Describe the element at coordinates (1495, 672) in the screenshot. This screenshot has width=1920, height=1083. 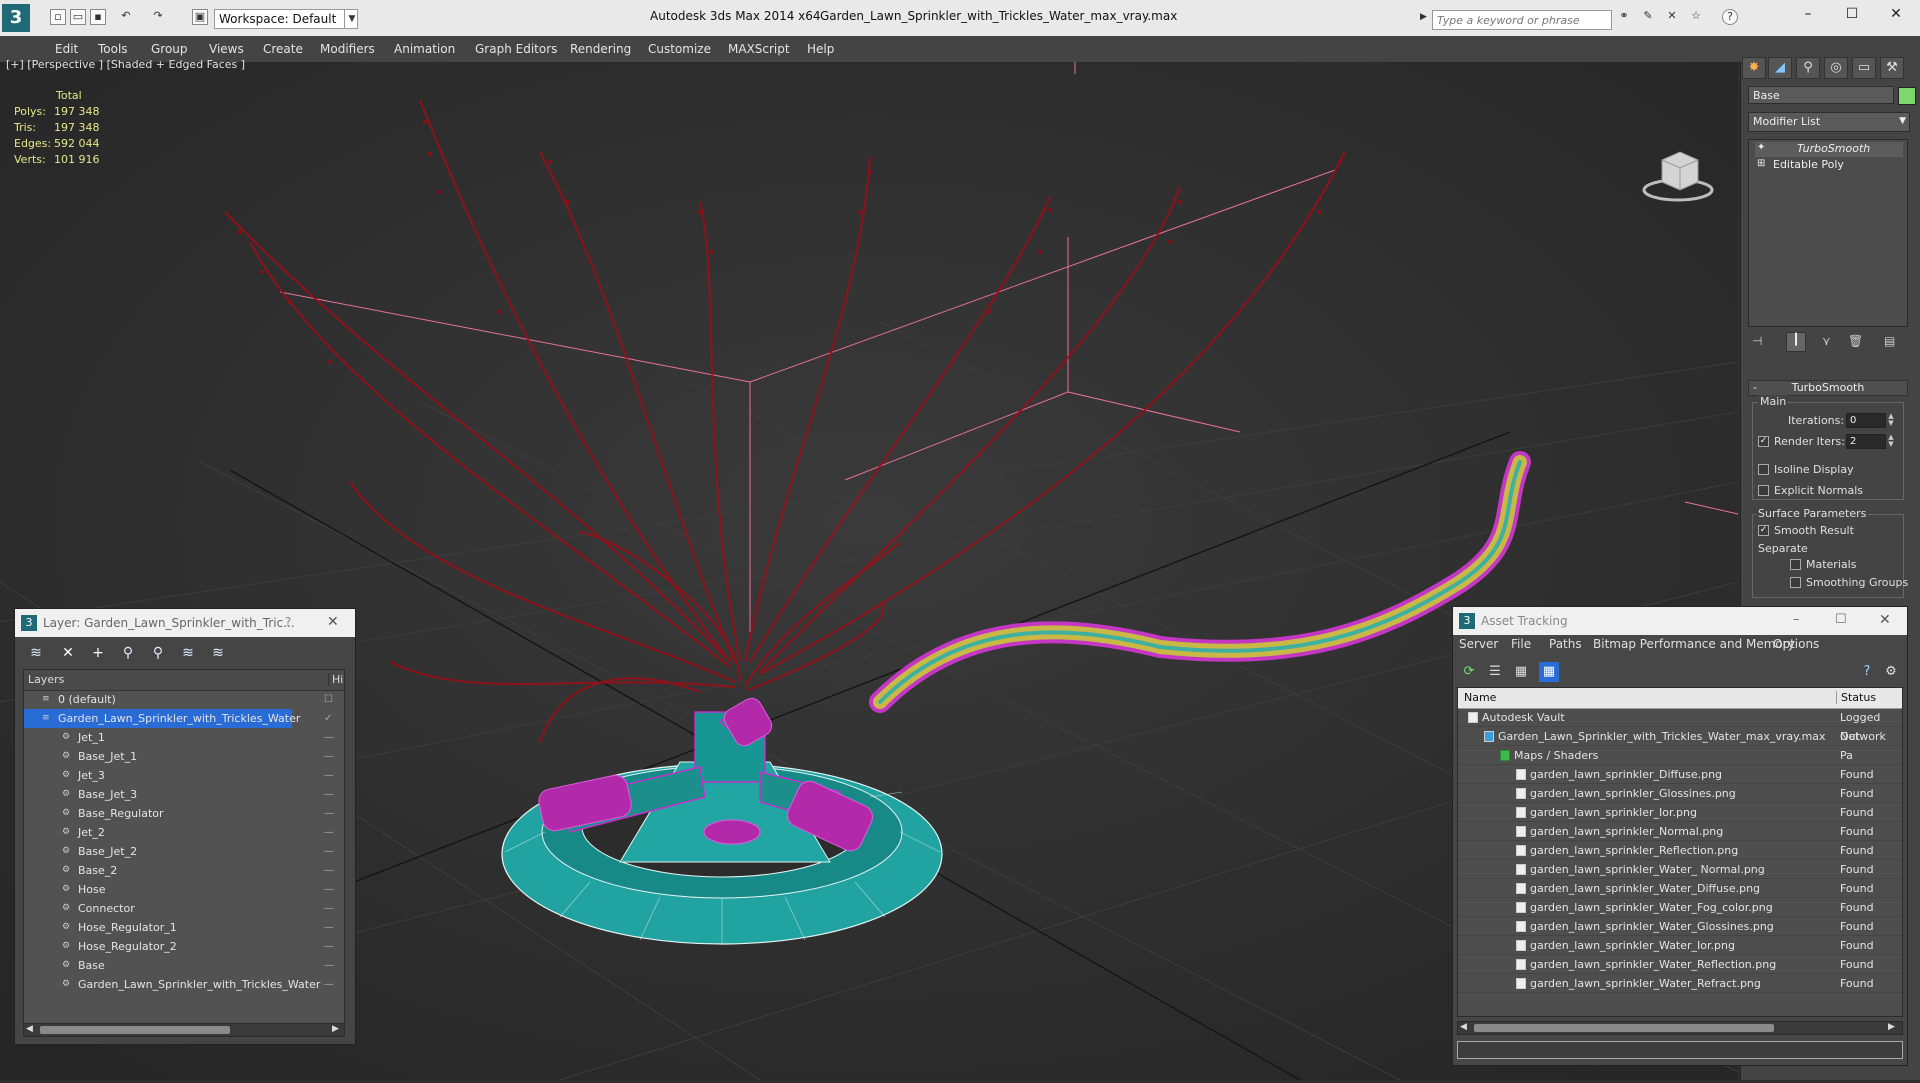
I see `list-view-icon: ☰` at that location.